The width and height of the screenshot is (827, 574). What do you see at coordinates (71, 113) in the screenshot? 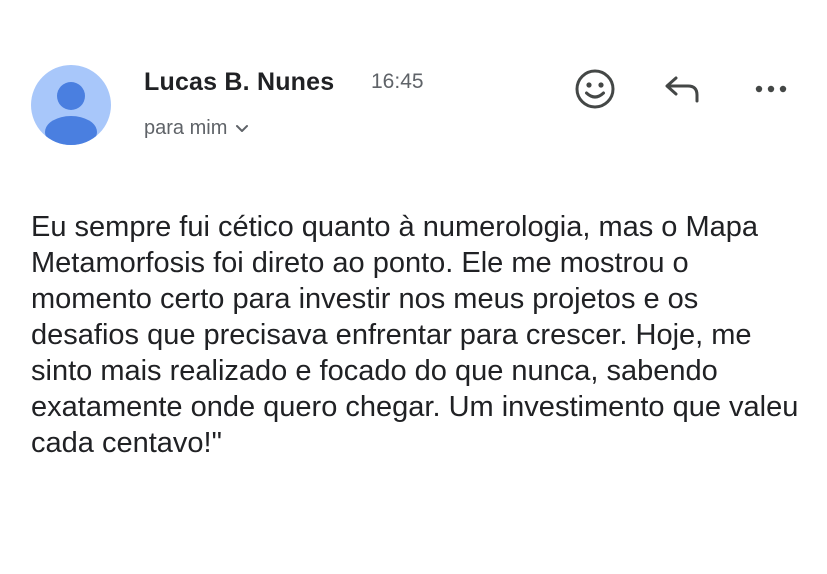
I see `person-avatar-icon` at bounding box center [71, 113].